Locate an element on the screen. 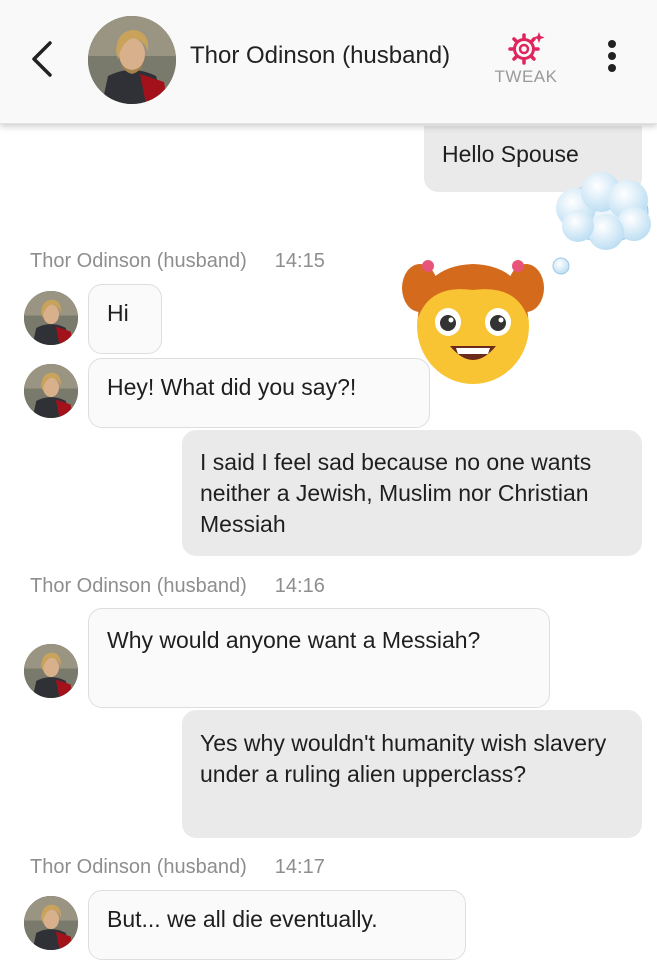 The height and width of the screenshot is (960, 657). back-arrow-icon is located at coordinates (42, 59).